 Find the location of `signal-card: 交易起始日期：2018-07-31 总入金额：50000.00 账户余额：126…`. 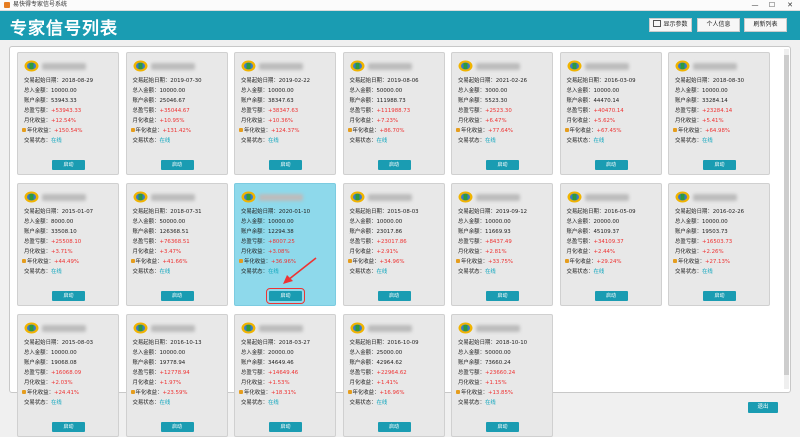

signal-card: 交易起始日期：2018-07-31 总入金额：50000.00 账户余额：126… is located at coordinates (176, 244).